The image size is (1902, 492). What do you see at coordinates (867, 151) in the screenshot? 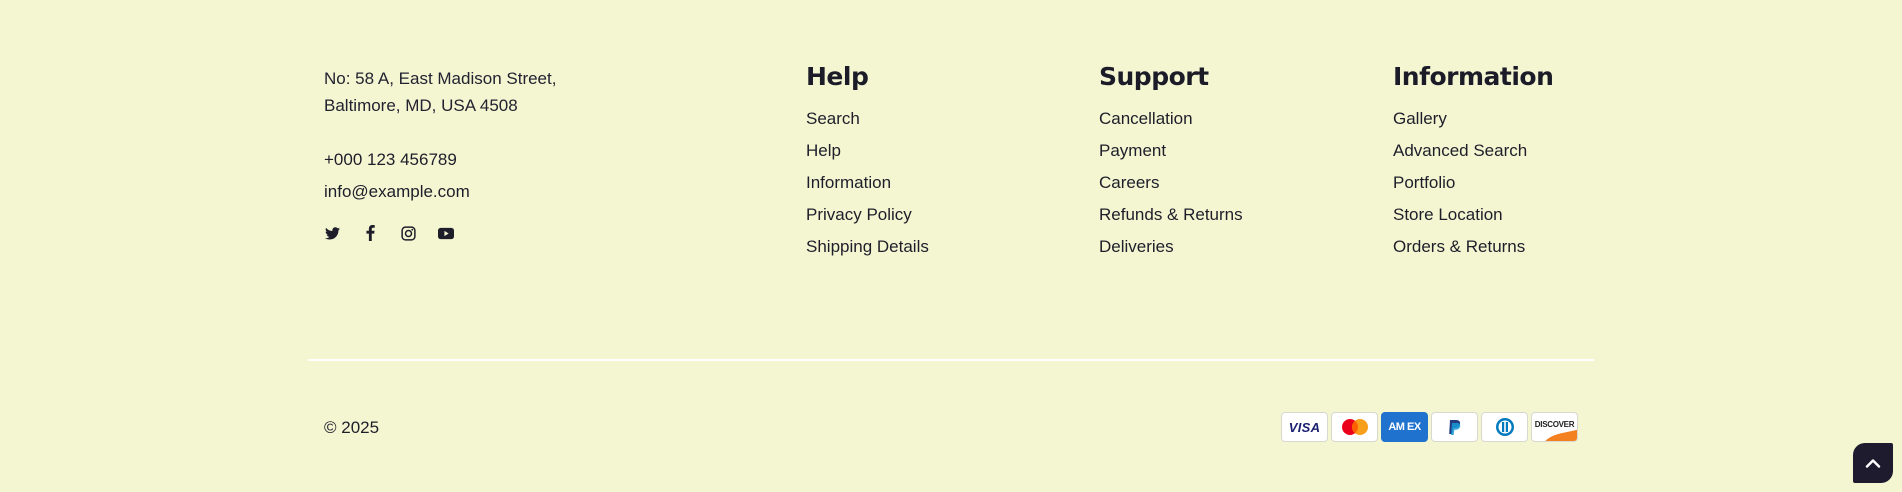
I see `help-link-help: Help` at bounding box center [867, 151].